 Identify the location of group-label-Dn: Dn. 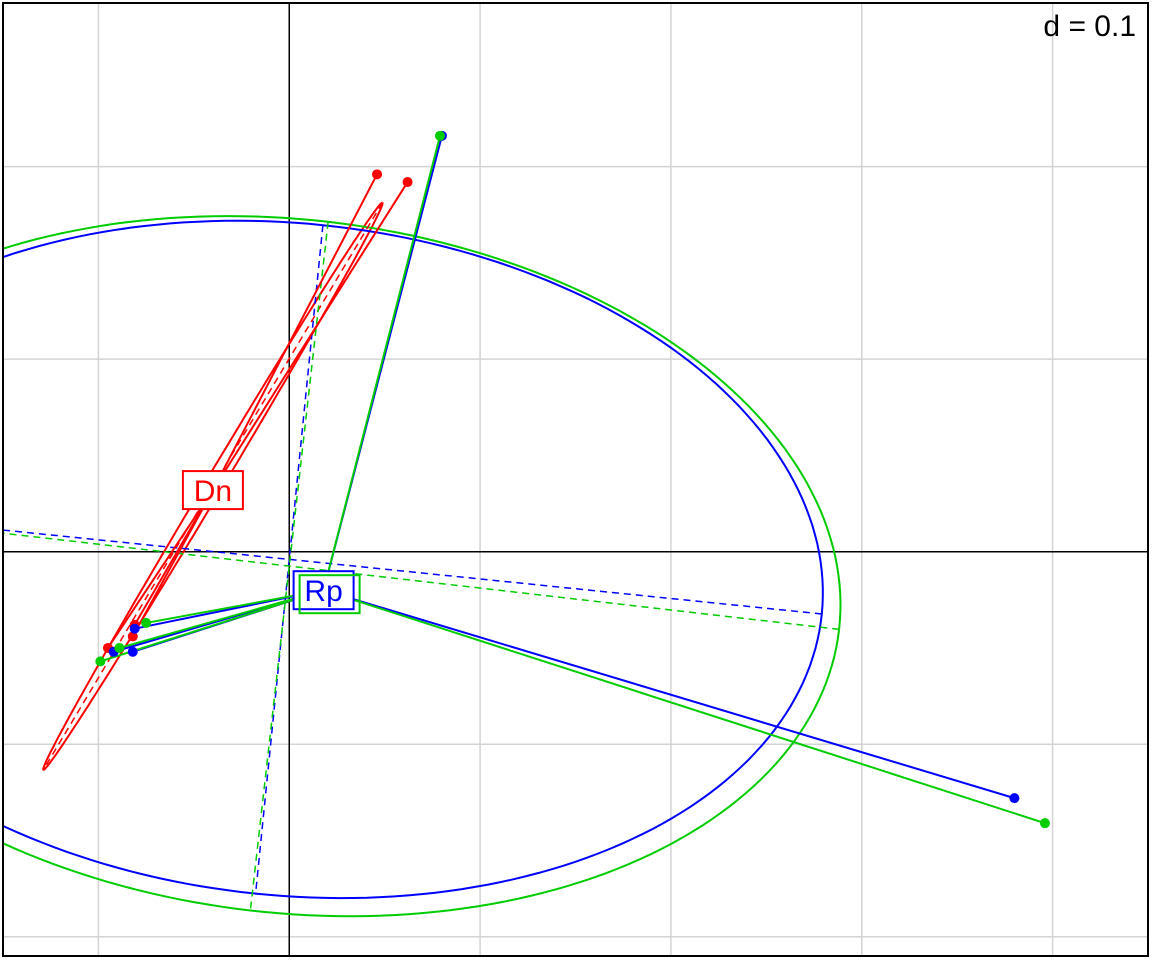
(213, 491).